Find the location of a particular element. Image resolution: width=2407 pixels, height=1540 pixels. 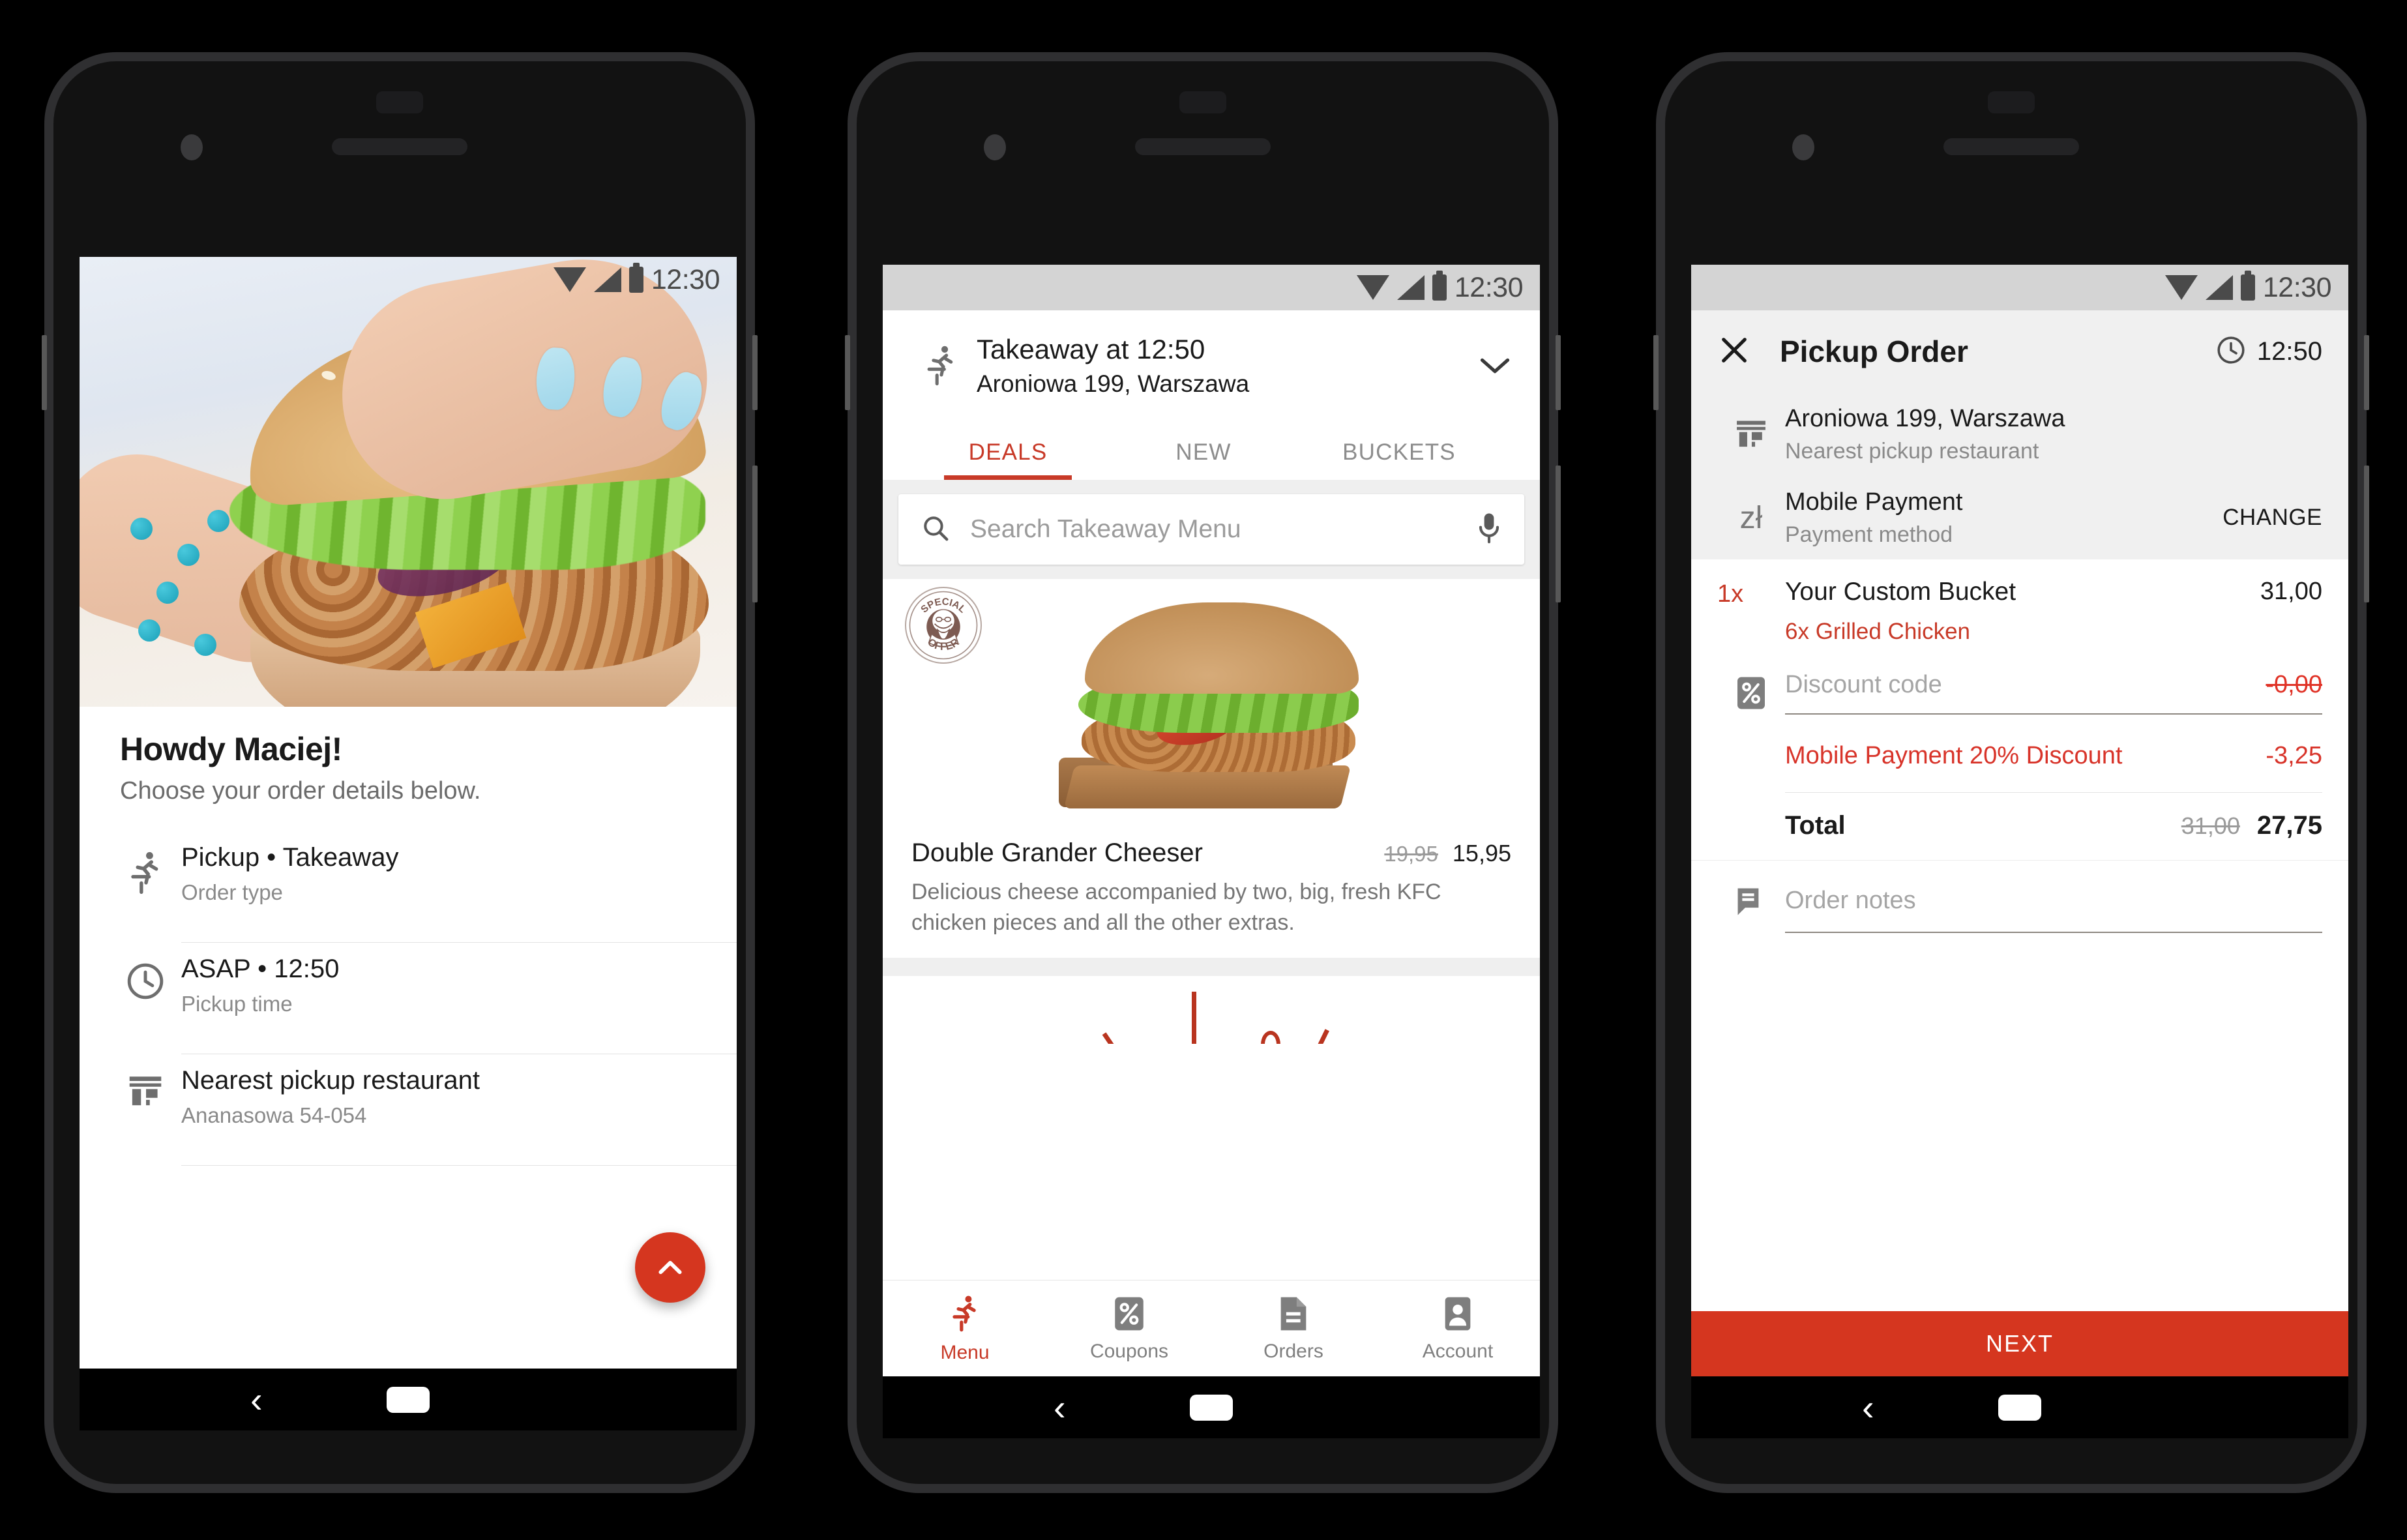

change-payment-button: CHANGE is located at coordinates (2272, 518).